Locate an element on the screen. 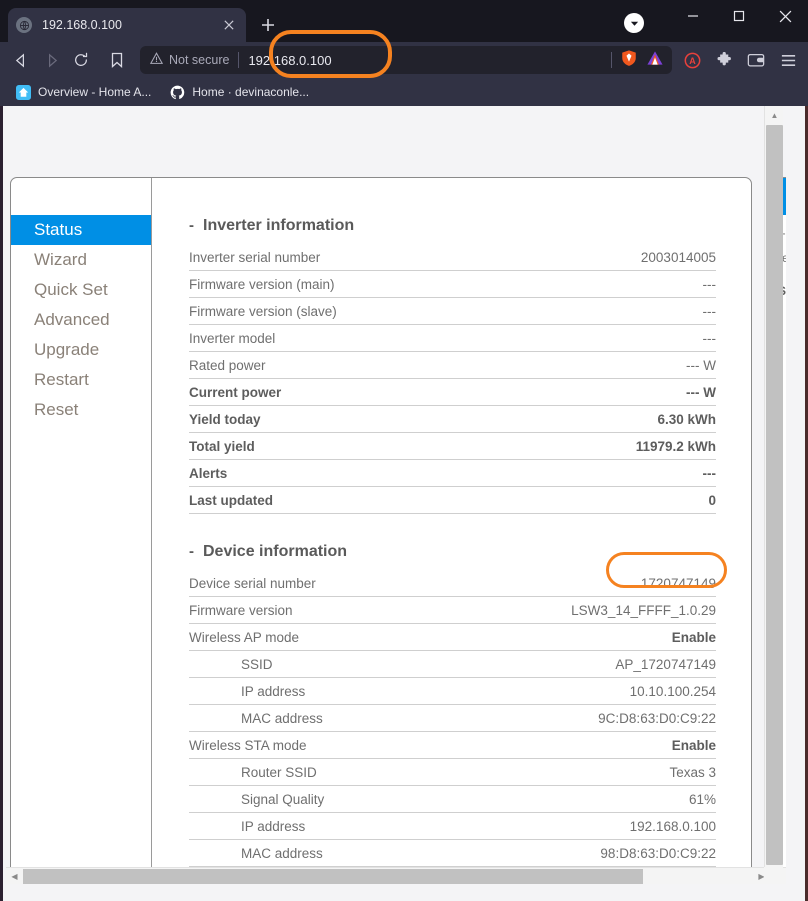 Image resolution: width=808 pixels, height=901 pixels. scrollbar-corner is located at coordinates (773, 875).